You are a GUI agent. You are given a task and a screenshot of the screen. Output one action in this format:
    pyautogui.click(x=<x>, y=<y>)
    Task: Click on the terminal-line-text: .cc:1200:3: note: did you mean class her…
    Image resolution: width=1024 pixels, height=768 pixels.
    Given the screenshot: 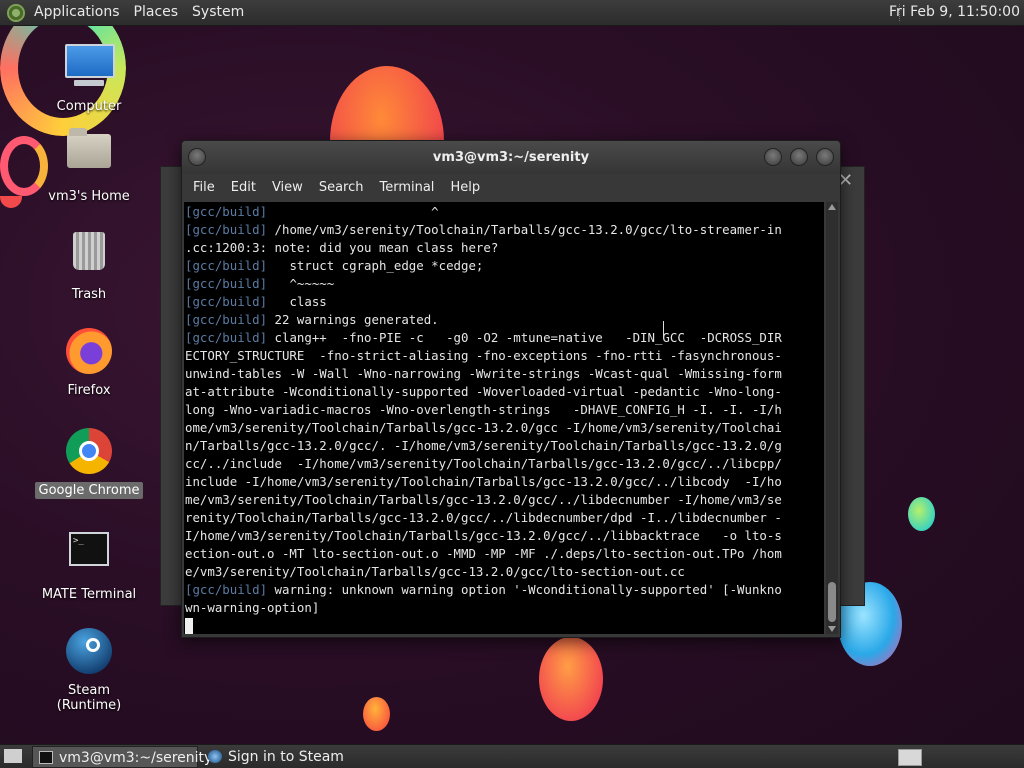 What is the action you would take?
    pyautogui.click(x=342, y=247)
    